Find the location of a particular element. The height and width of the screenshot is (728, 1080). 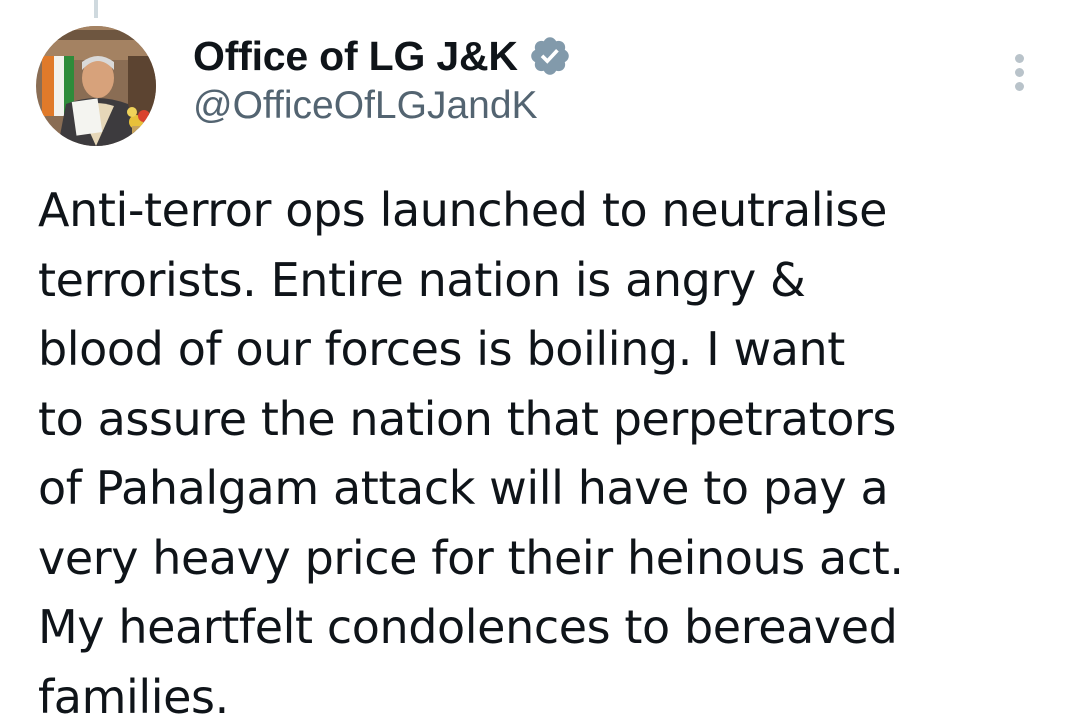

more-options-icon is located at coordinates (1019, 58).